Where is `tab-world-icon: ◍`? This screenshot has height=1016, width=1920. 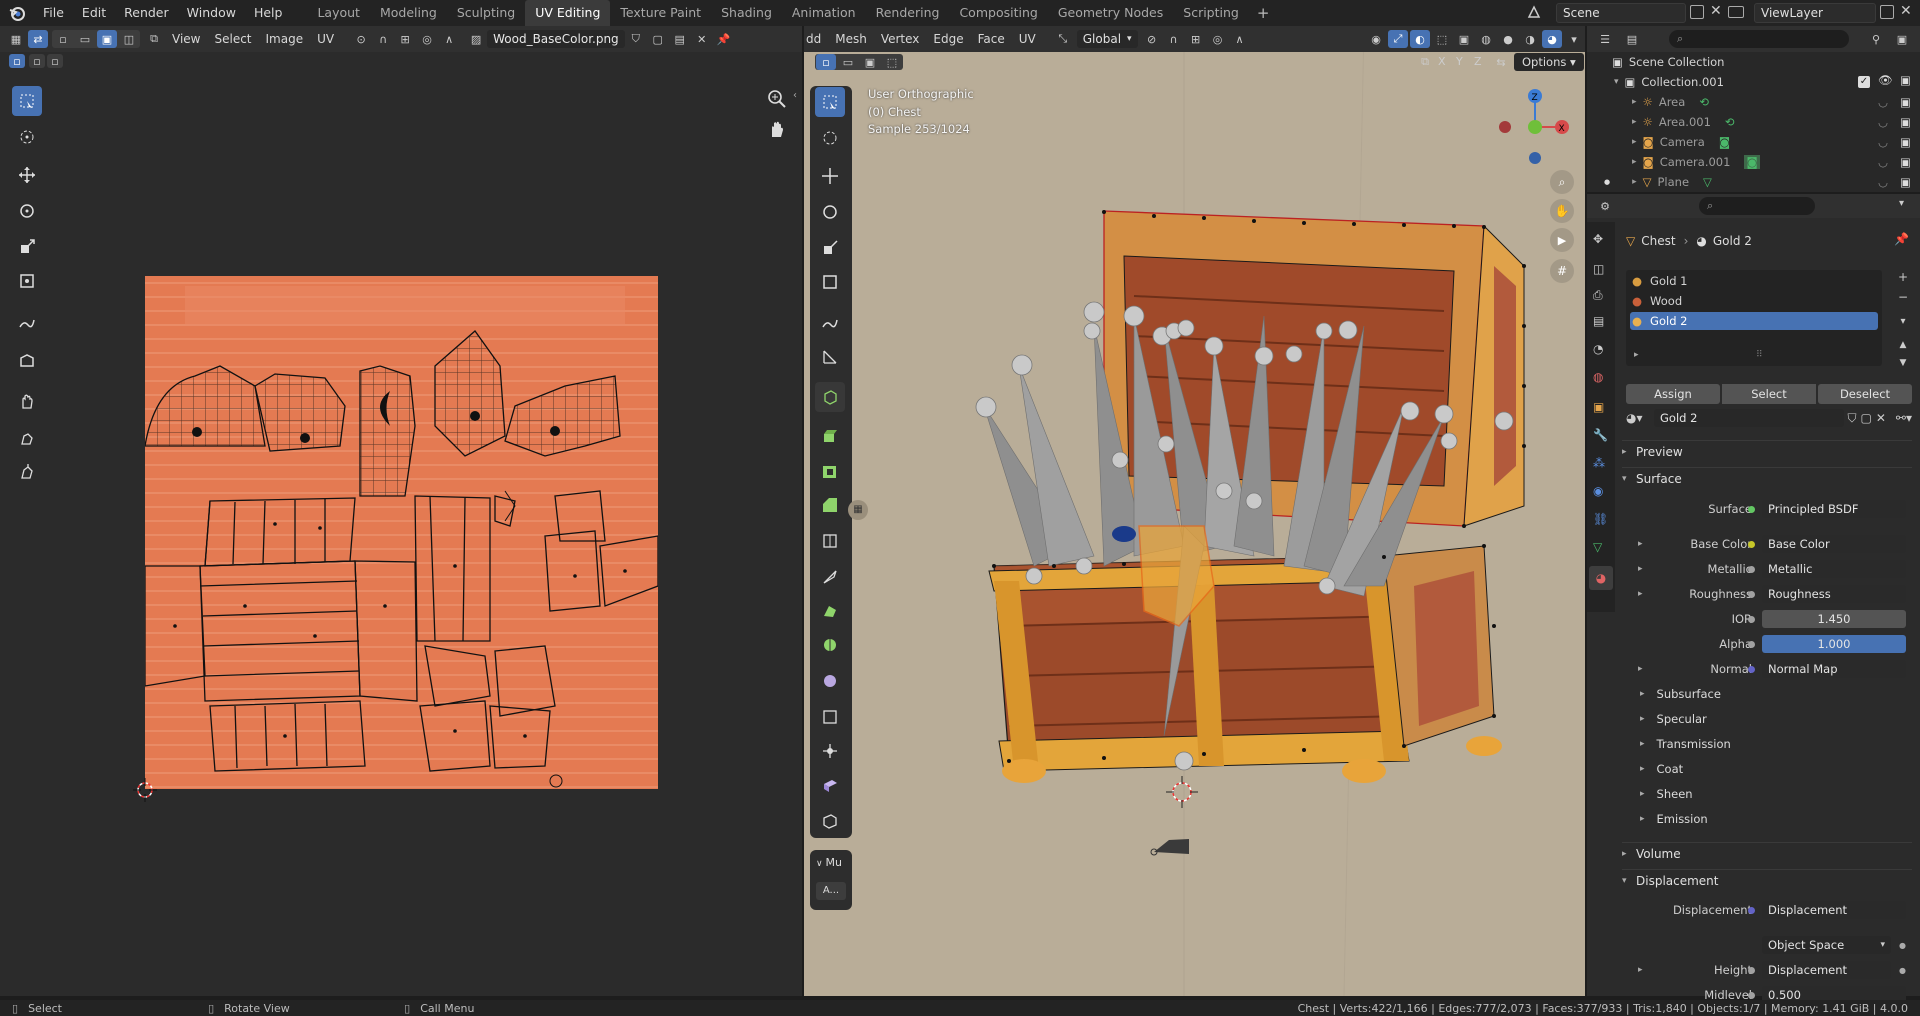 tab-world-icon: ◍ is located at coordinates (1598, 377).